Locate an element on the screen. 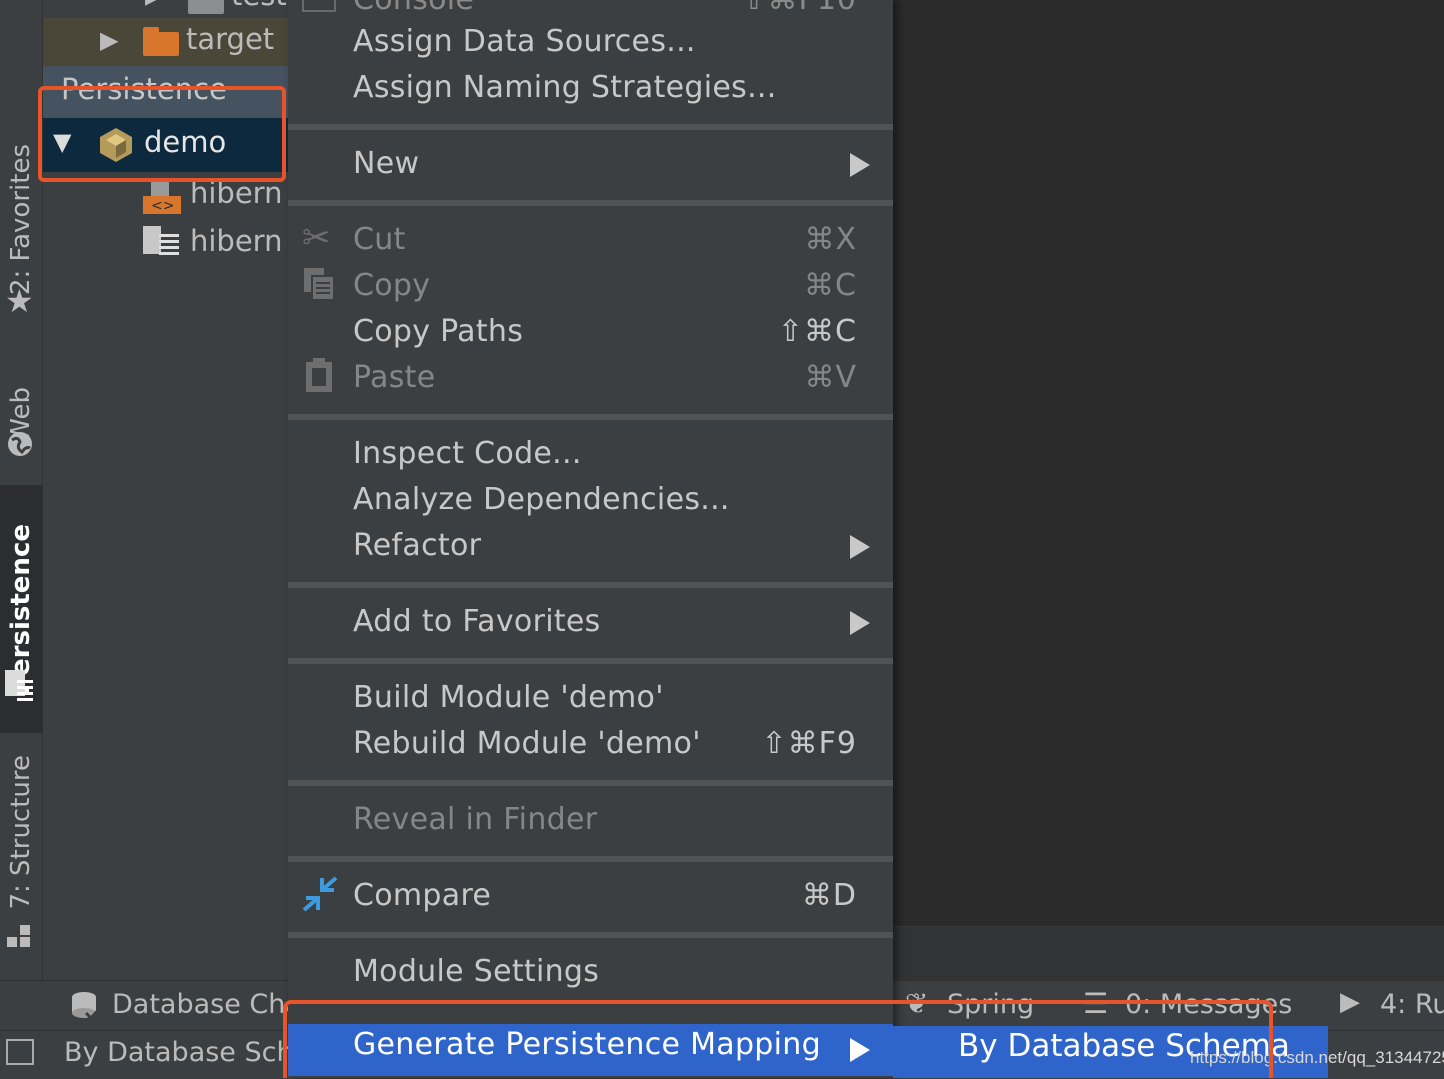  run-icon: ▶ is located at coordinates (1350, 1002).